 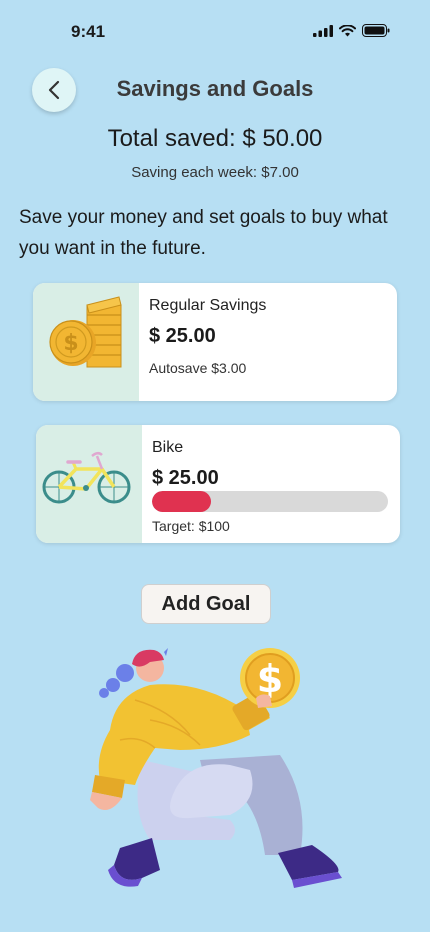 What do you see at coordinates (86, 478) in the screenshot?
I see `bicycle-icon` at bounding box center [86, 478].